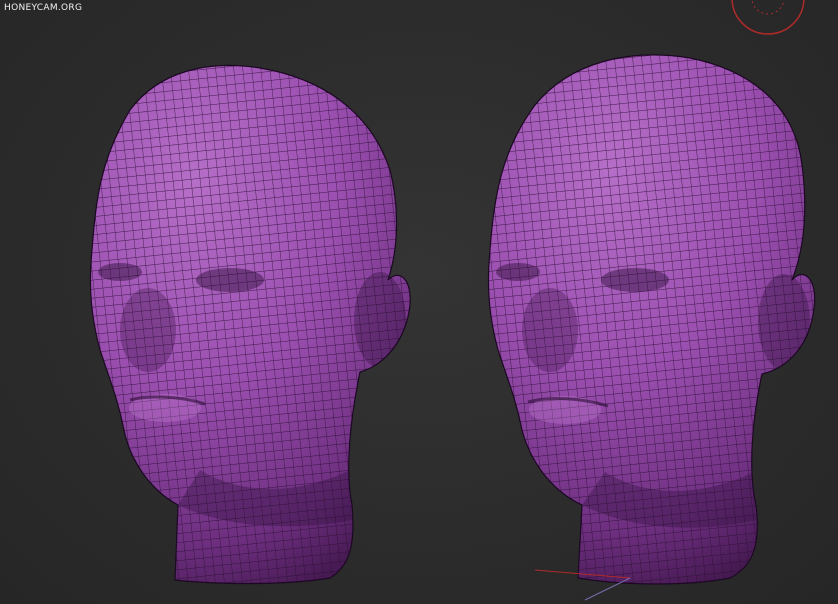 The image size is (838, 604). What do you see at coordinates (582, 585) in the screenshot?
I see `axis-gizmo-icon` at bounding box center [582, 585].